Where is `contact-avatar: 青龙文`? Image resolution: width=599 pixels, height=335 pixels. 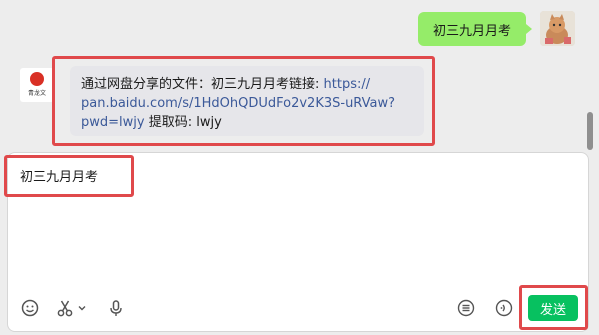
contact-avatar: 青龙文 is located at coordinates (37, 85).